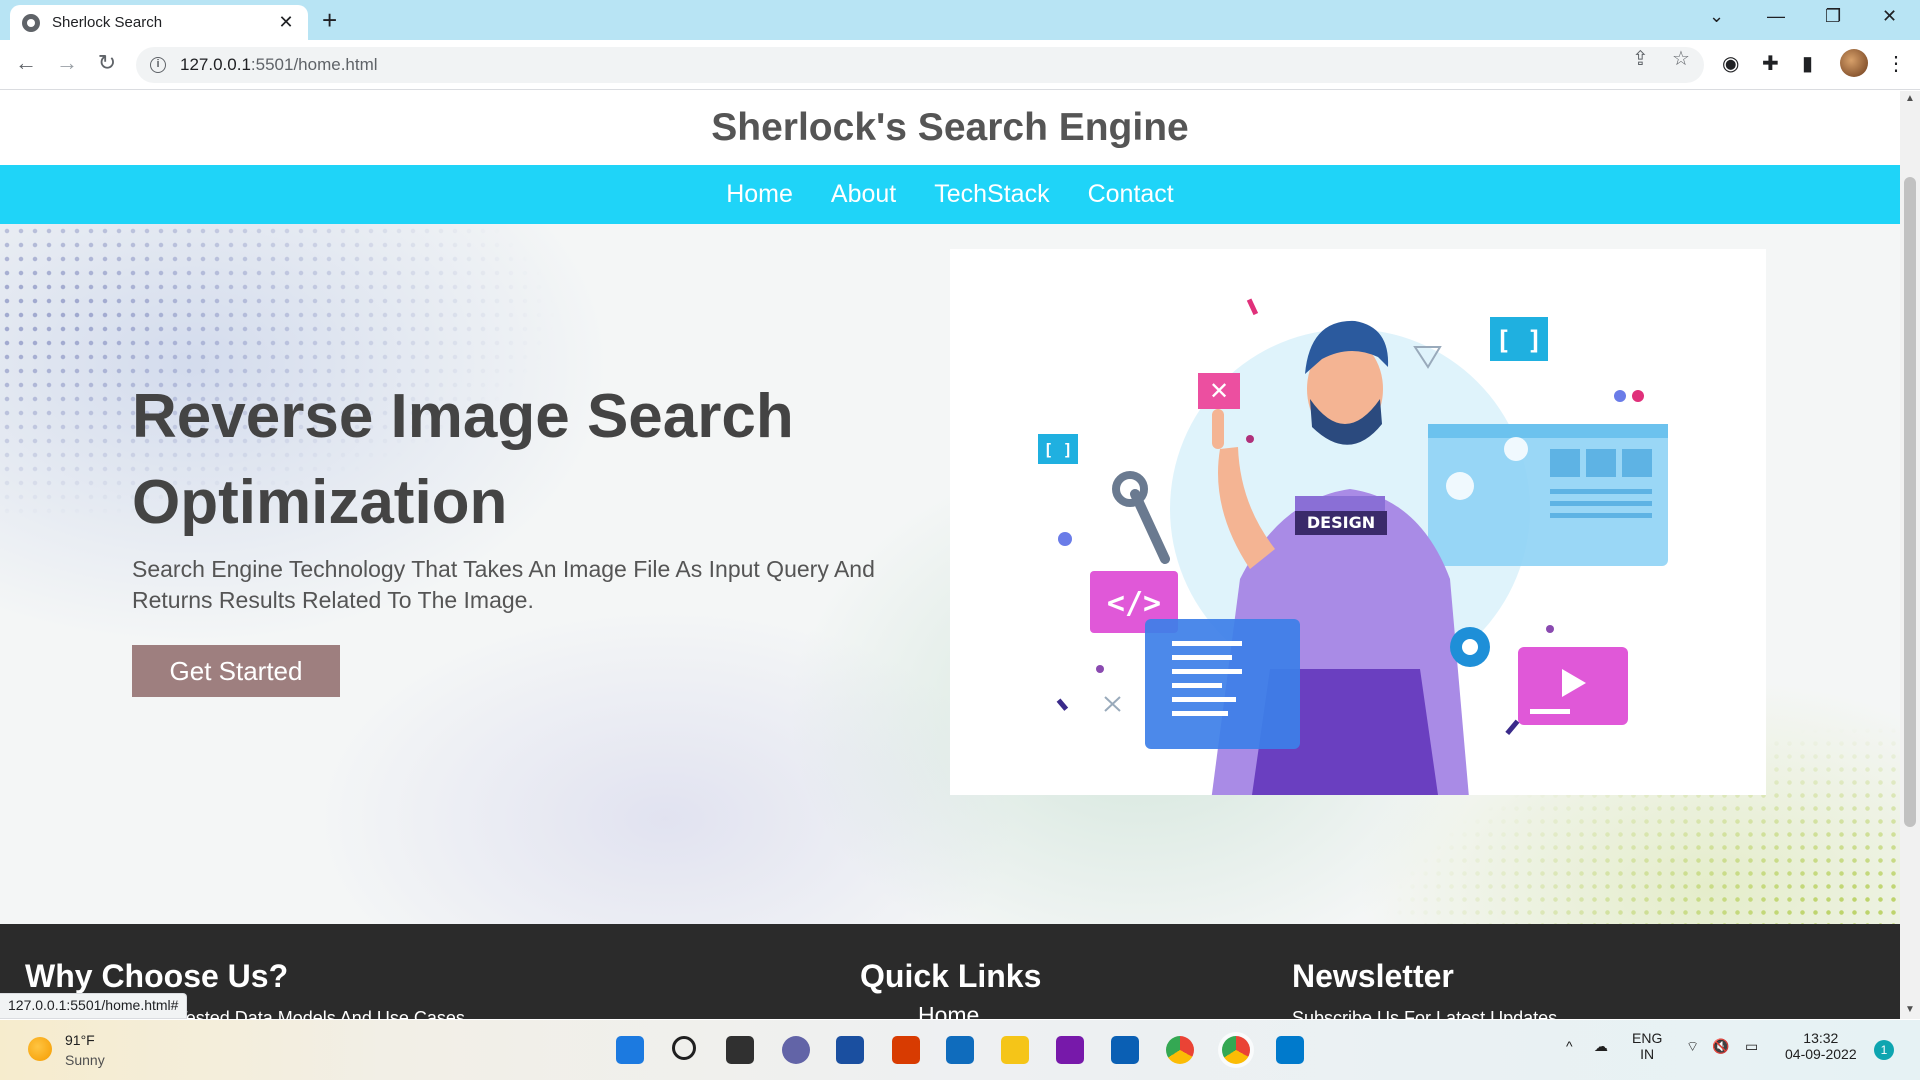 The width and height of the screenshot is (1920, 1080). I want to click on nav-contact: Contact, so click(1131, 194).